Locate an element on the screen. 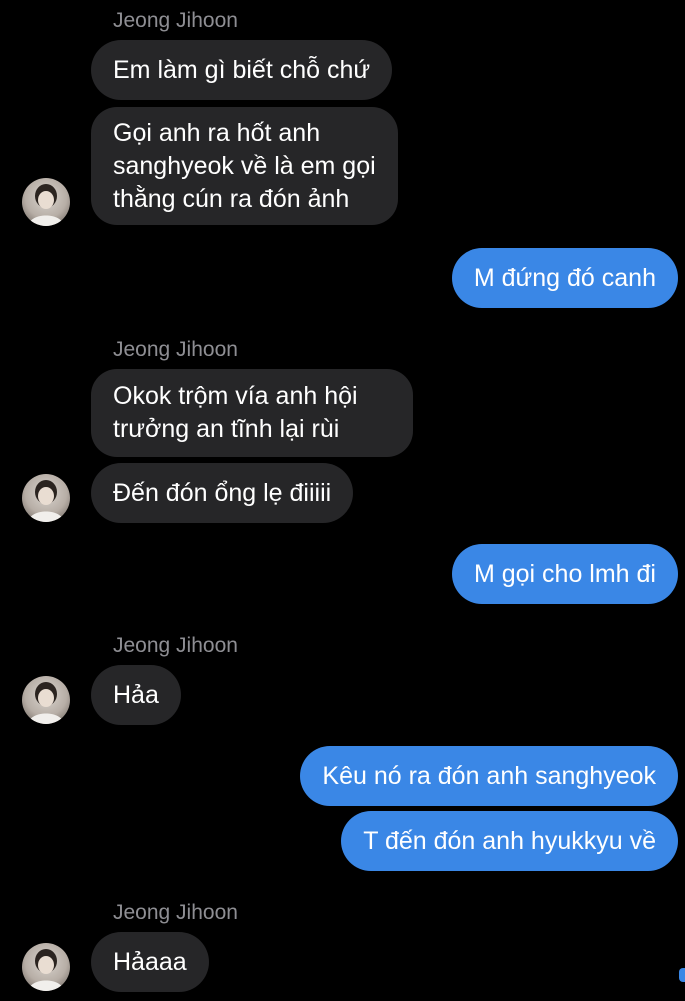  message-text: Em làm gì biết chỗ chứ is located at coordinates (242, 69).